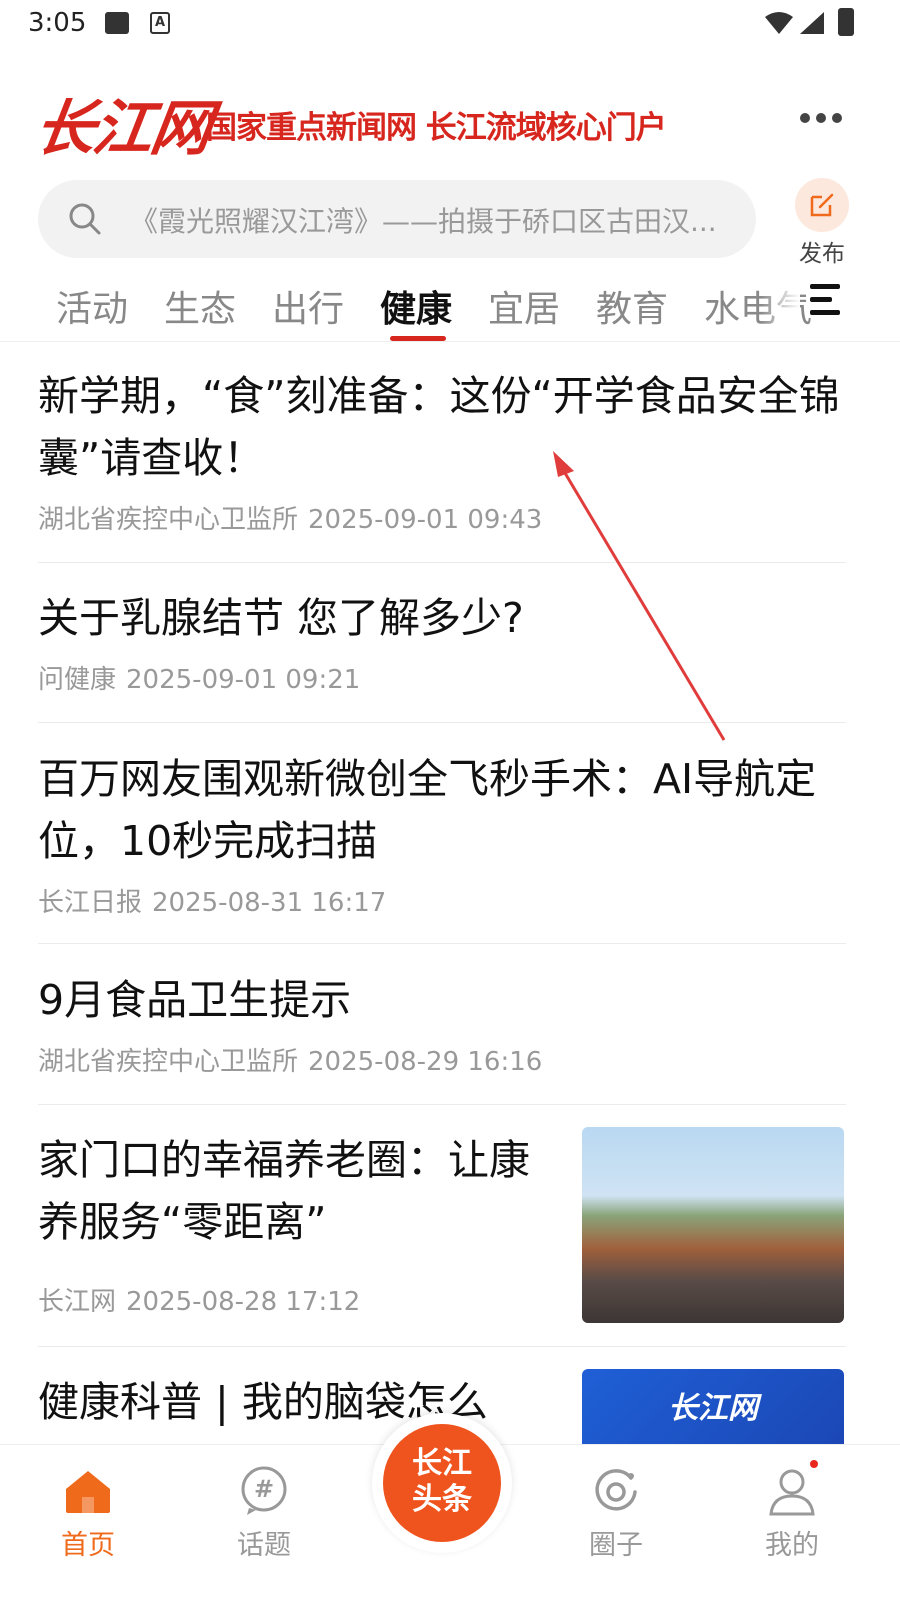  I want to click on circle-icon, so click(616, 1491).